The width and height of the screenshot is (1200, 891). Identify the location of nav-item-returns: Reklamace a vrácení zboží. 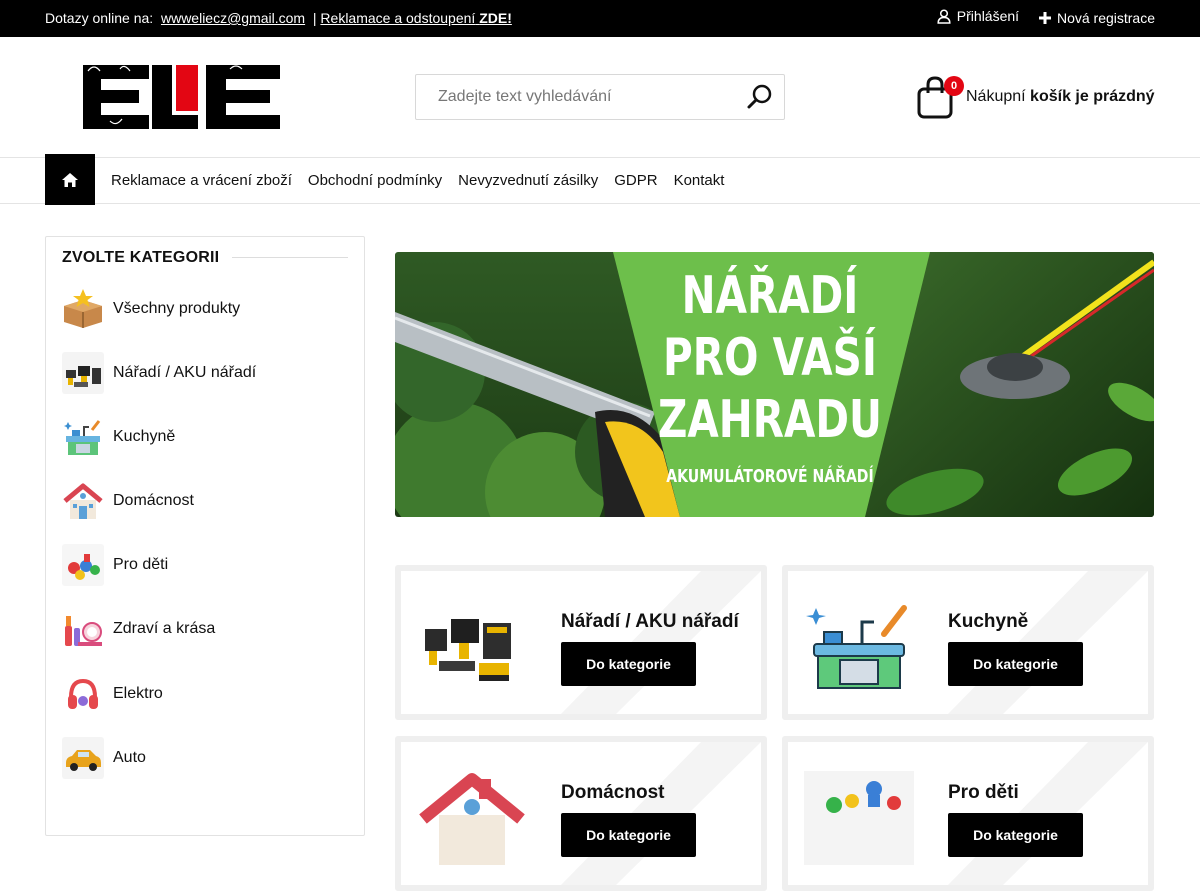
(201, 180).